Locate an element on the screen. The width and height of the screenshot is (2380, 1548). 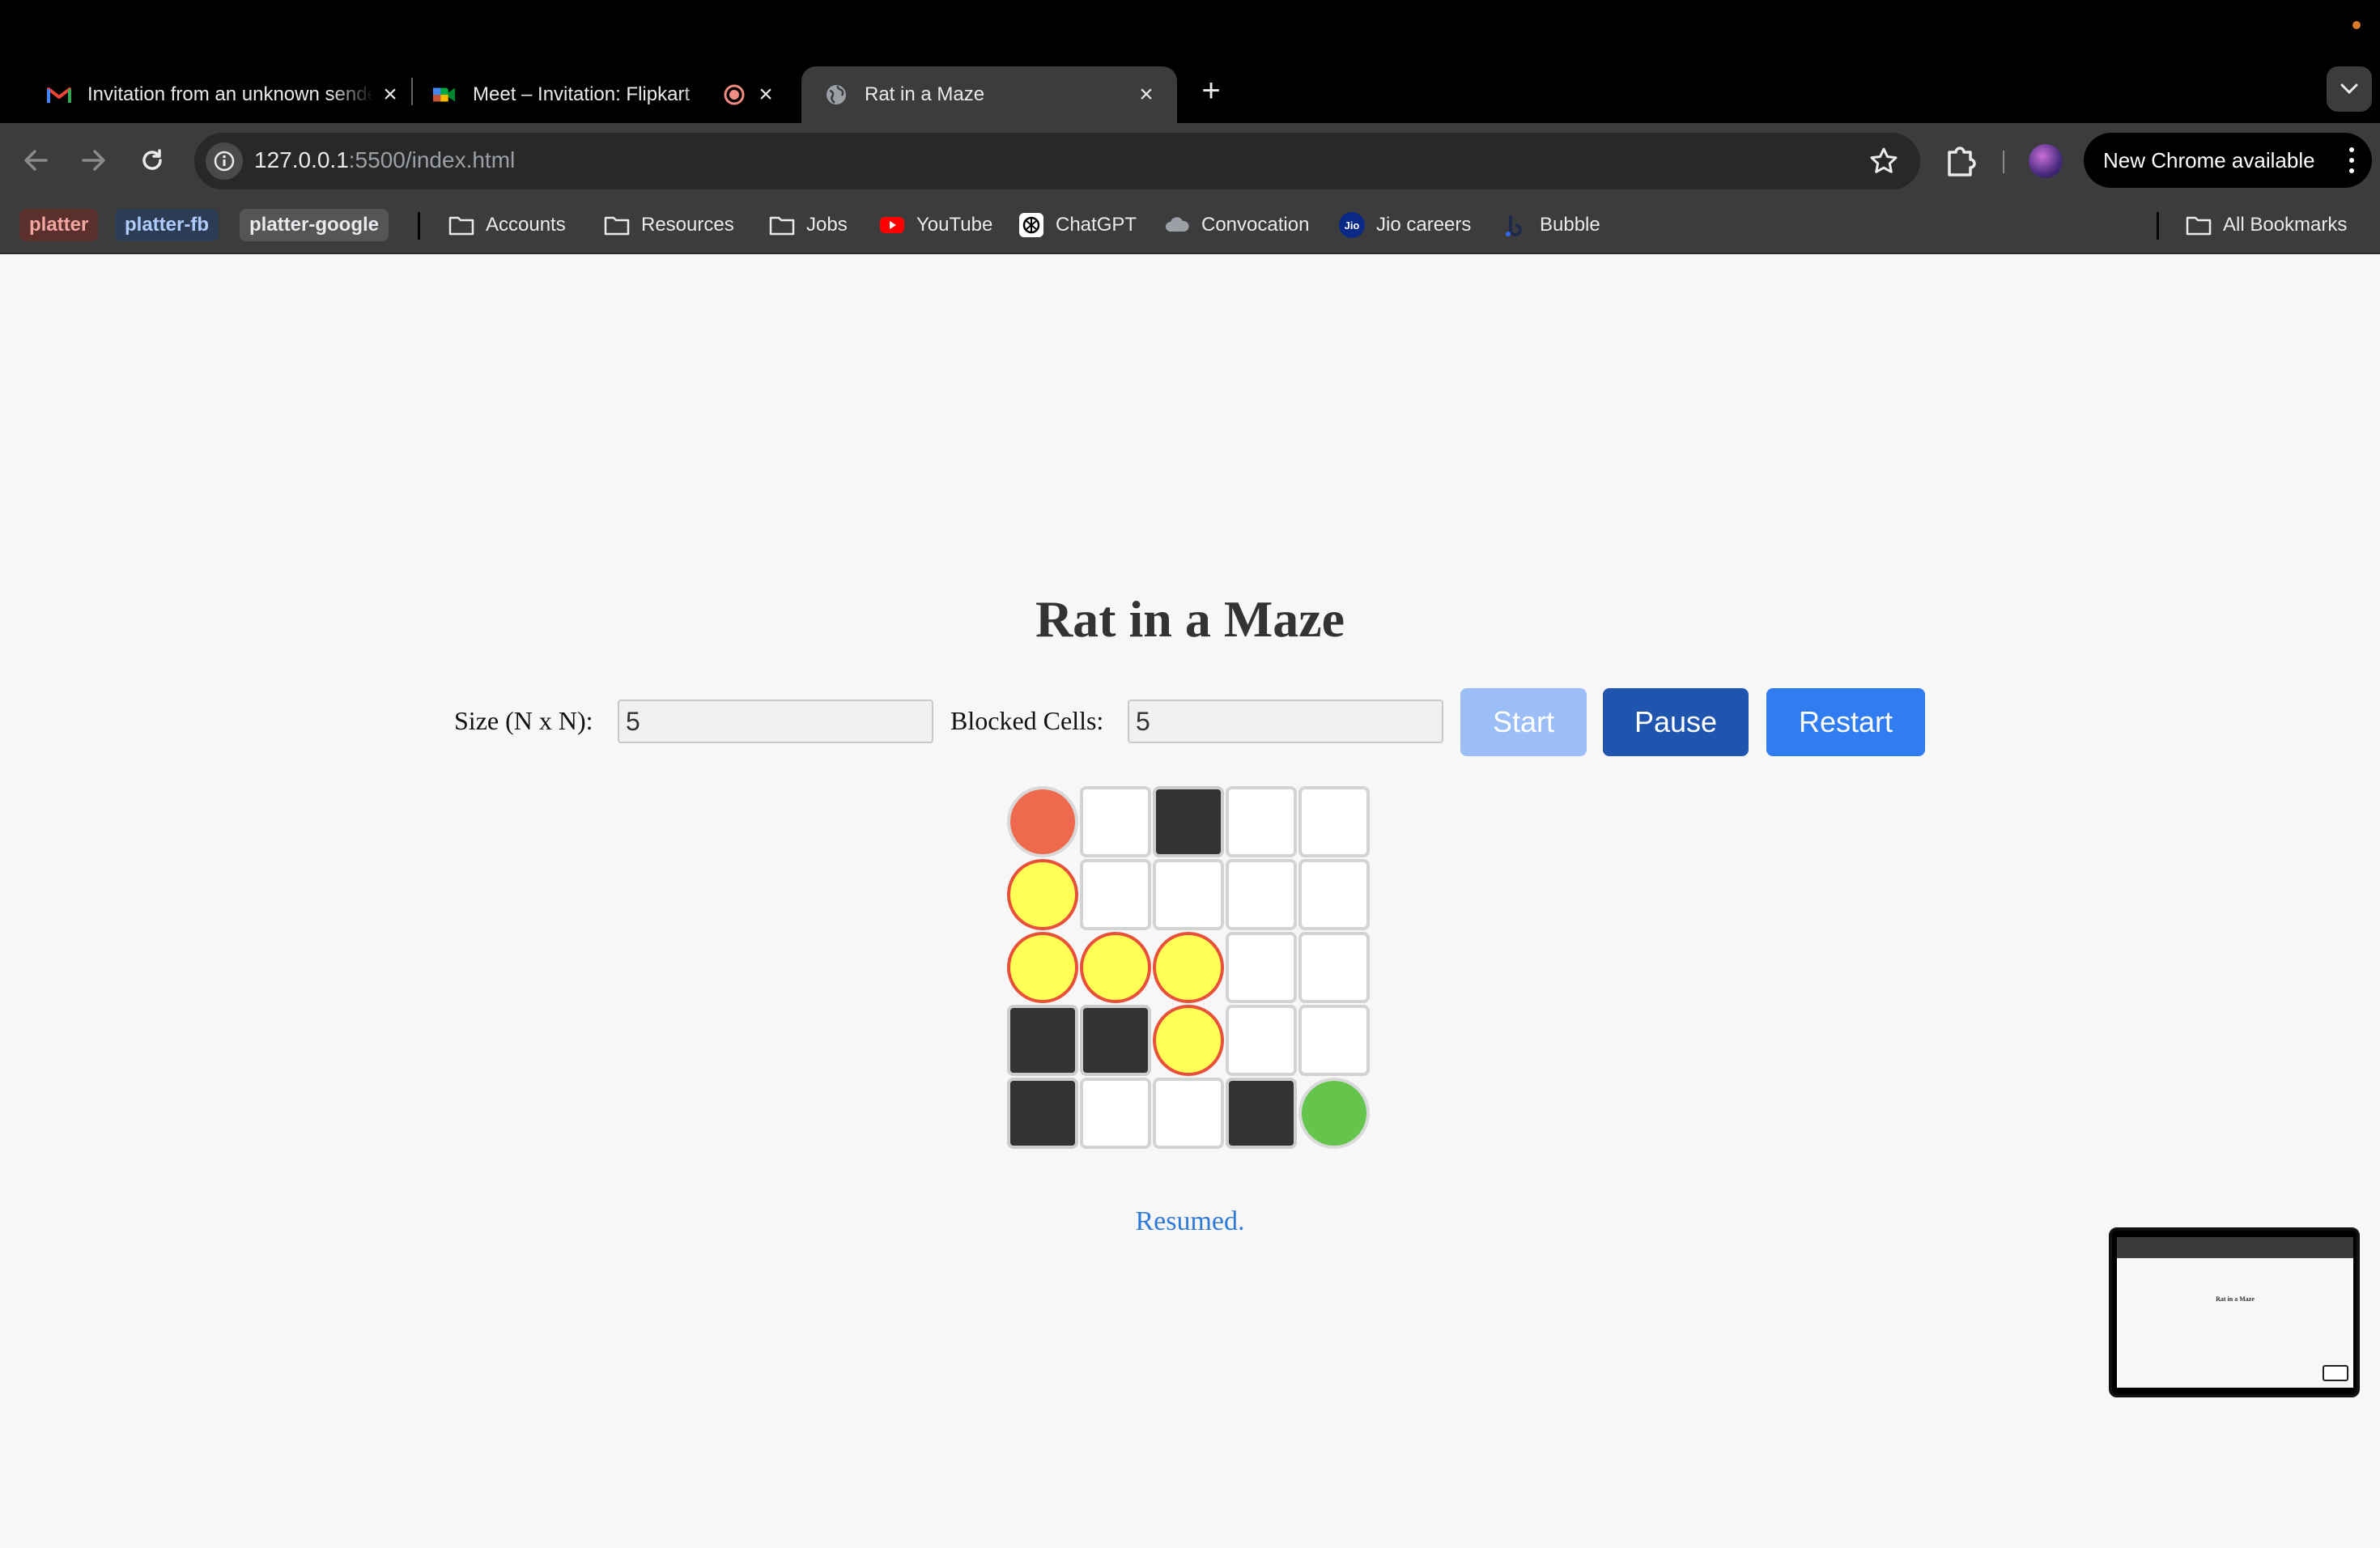
reload-button is located at coordinates (152, 160).